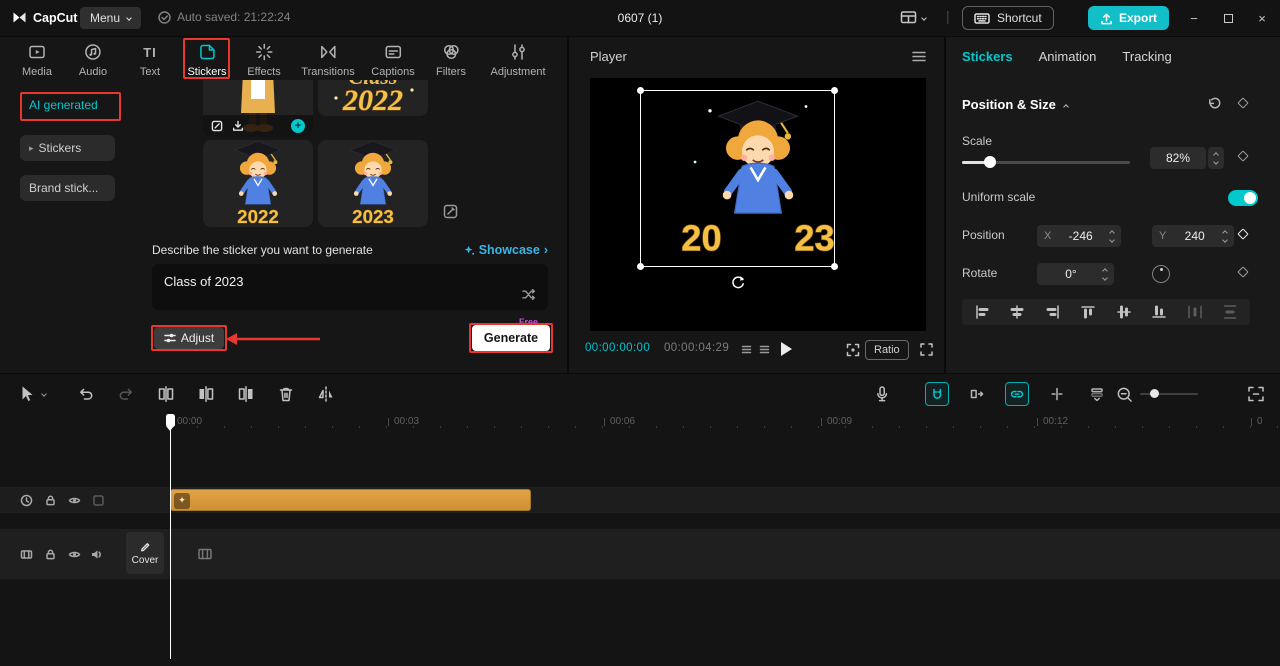  I want to click on rotate-handle-icon, so click(738, 282).